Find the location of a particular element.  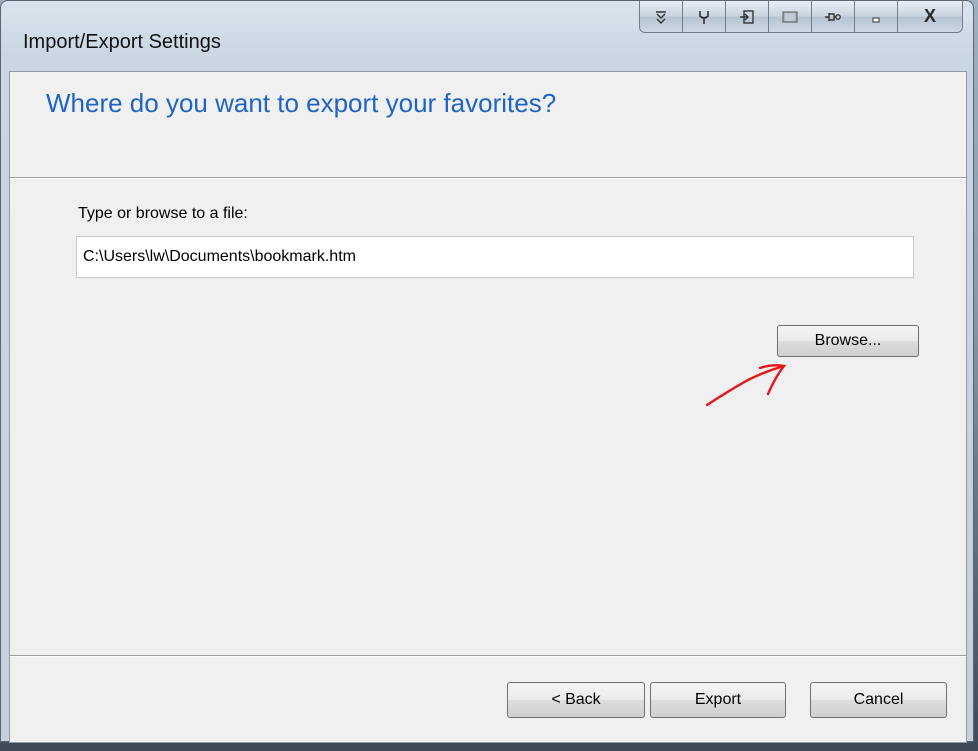

close-button: X is located at coordinates (930, 17).